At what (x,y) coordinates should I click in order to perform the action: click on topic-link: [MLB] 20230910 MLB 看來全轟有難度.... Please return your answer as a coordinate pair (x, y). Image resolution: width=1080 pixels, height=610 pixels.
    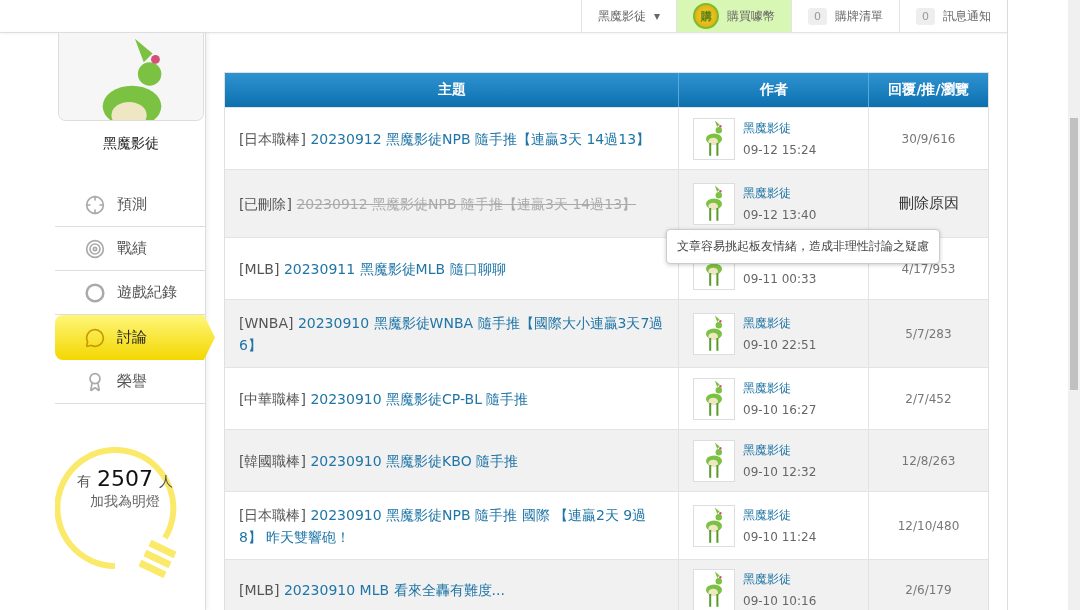
    Looking at the image, I should click on (372, 589).